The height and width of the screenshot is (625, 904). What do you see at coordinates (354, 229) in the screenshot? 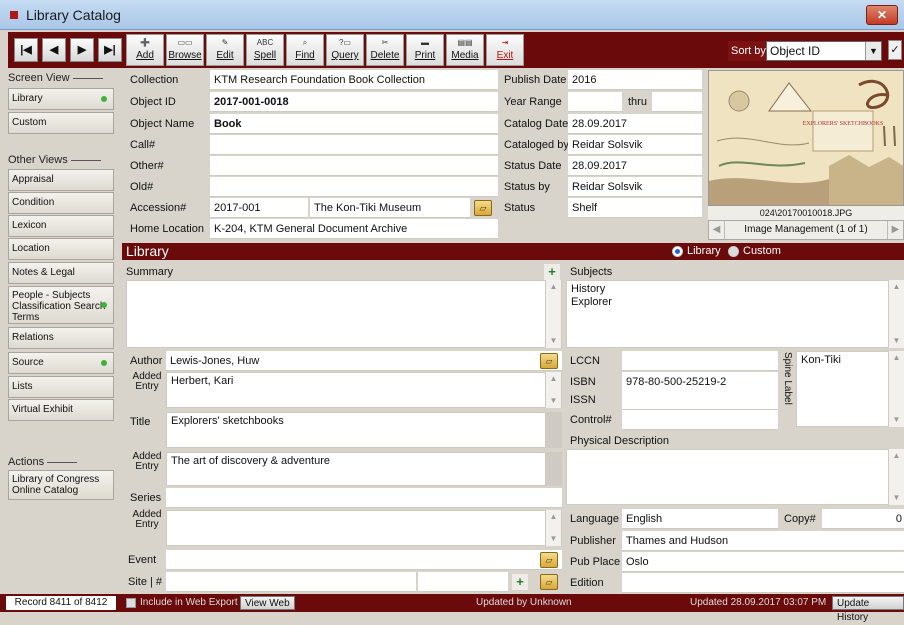
I see `home-location-field: K-204, KTM General Document Archive` at bounding box center [354, 229].